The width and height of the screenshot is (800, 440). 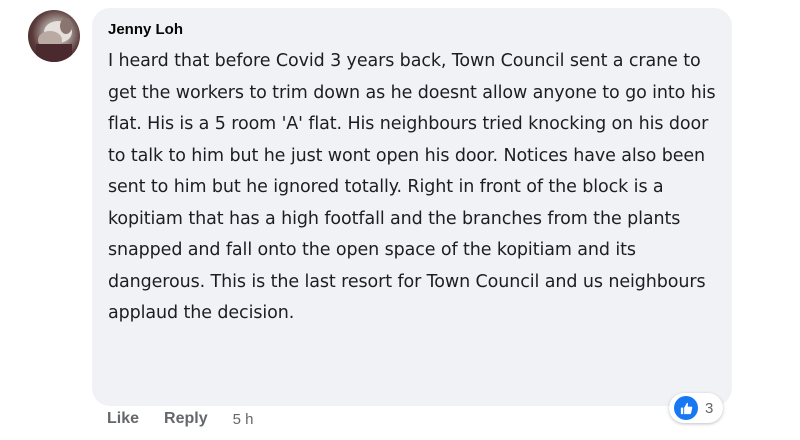 What do you see at coordinates (709, 408) in the screenshot?
I see `reaction-count: 3` at bounding box center [709, 408].